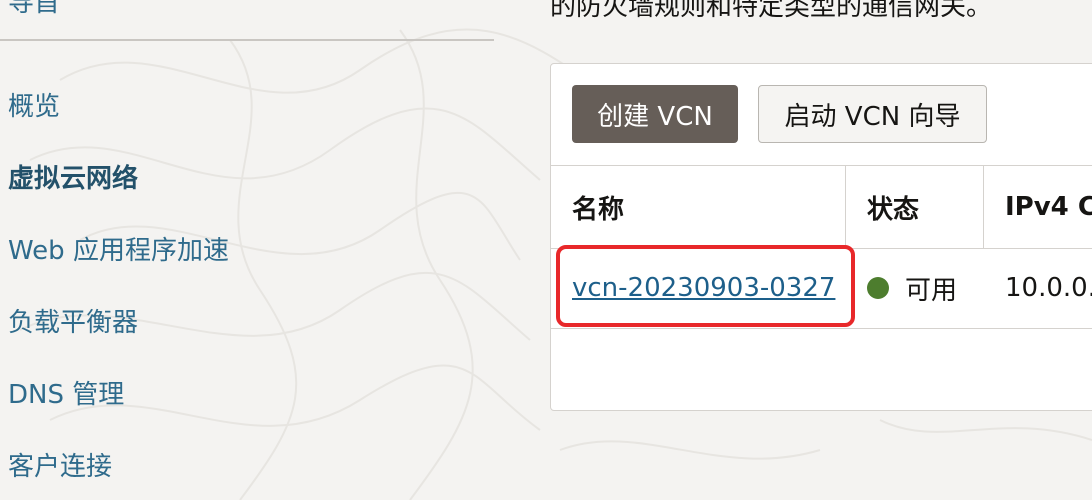 Image resolution: width=1092 pixels, height=500 pixels. What do you see at coordinates (34, 104) in the screenshot?
I see `sidebar-item-overview: 概览` at bounding box center [34, 104].